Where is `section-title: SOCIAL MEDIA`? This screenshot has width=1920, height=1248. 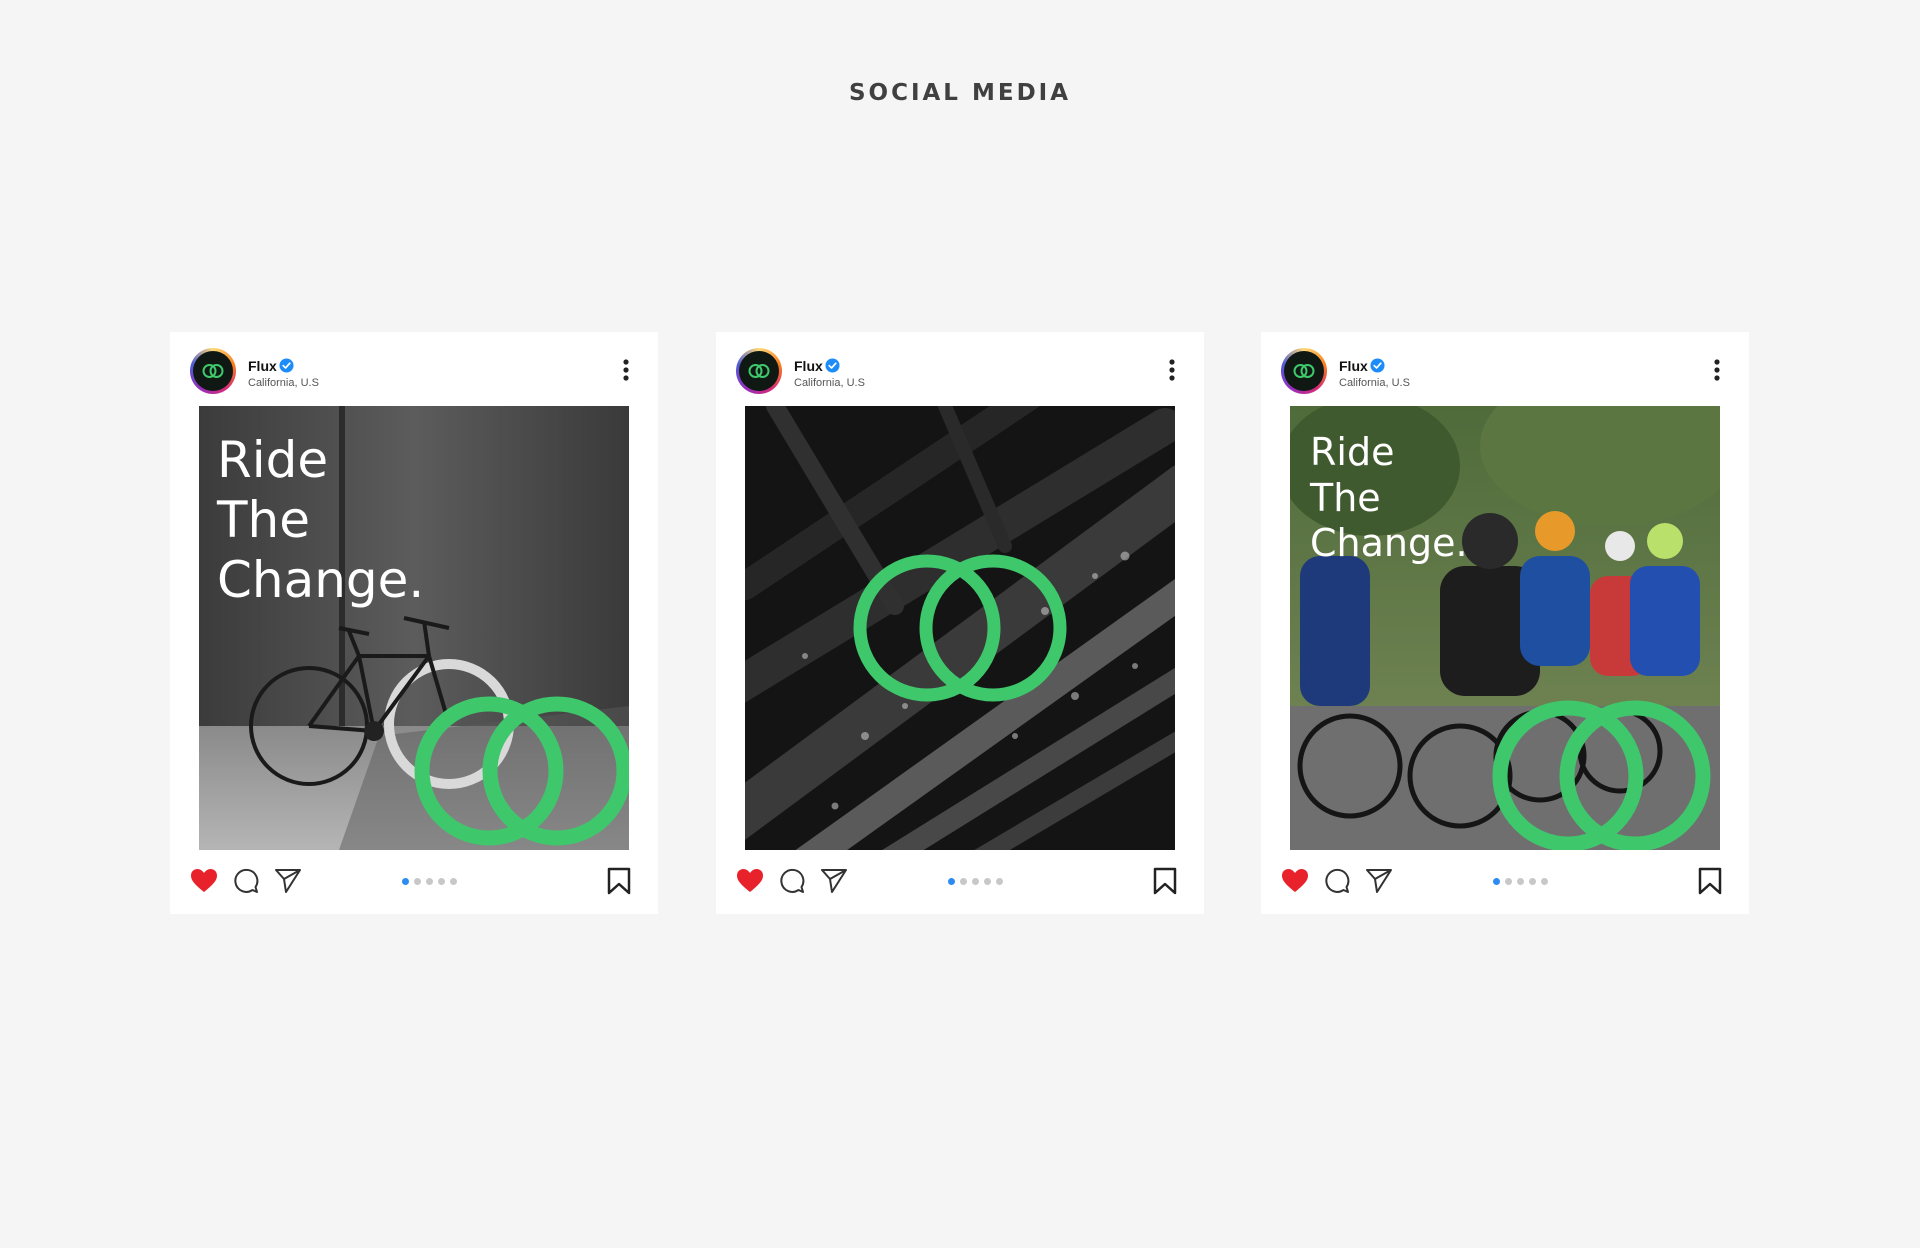
section-title: SOCIAL MEDIA is located at coordinates (960, 93).